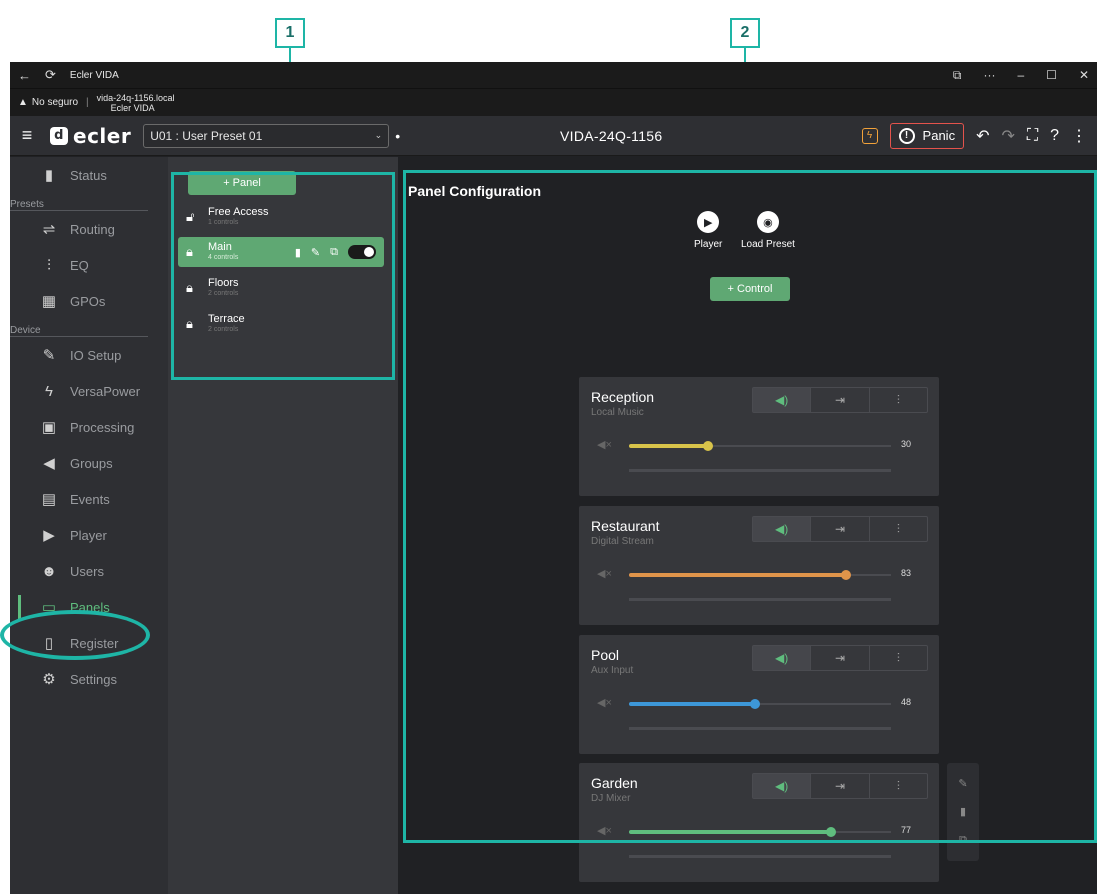  I want to click on power-icon: ϟ, so click(869, 135).